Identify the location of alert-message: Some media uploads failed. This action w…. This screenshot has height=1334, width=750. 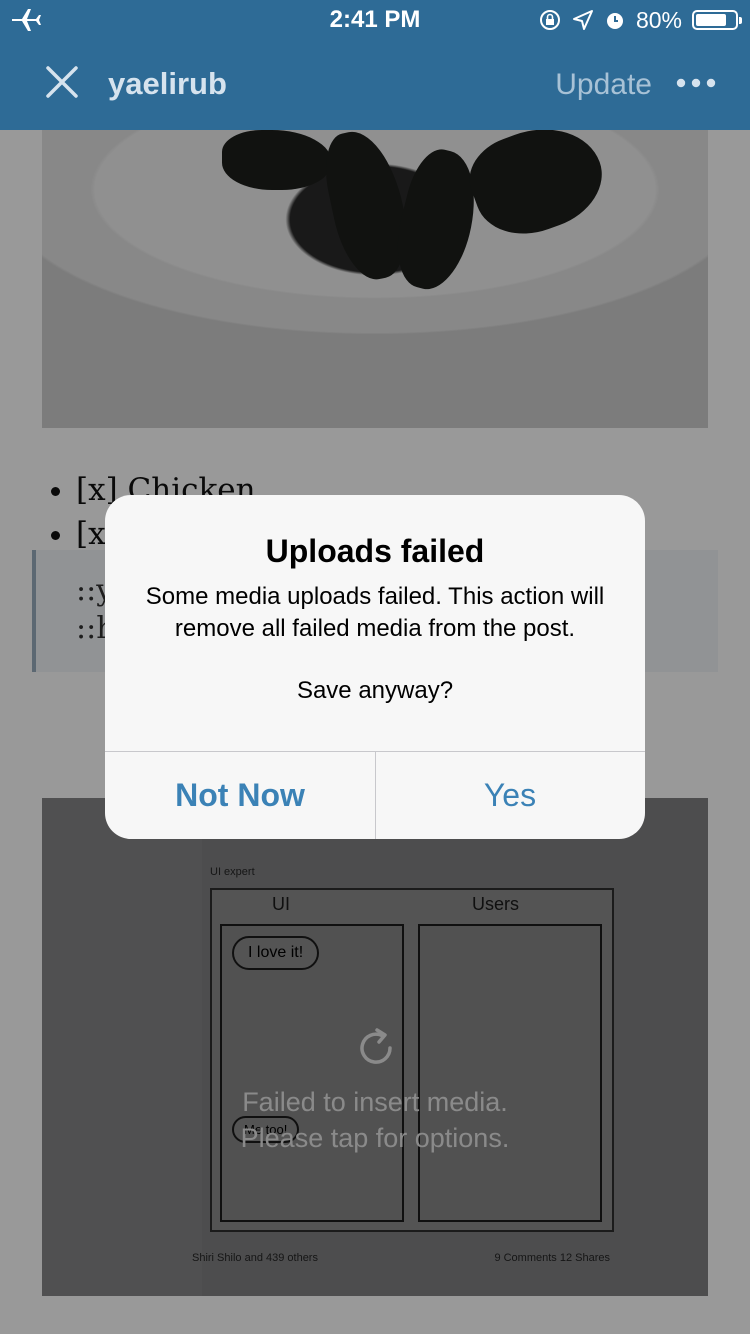
(375, 612).